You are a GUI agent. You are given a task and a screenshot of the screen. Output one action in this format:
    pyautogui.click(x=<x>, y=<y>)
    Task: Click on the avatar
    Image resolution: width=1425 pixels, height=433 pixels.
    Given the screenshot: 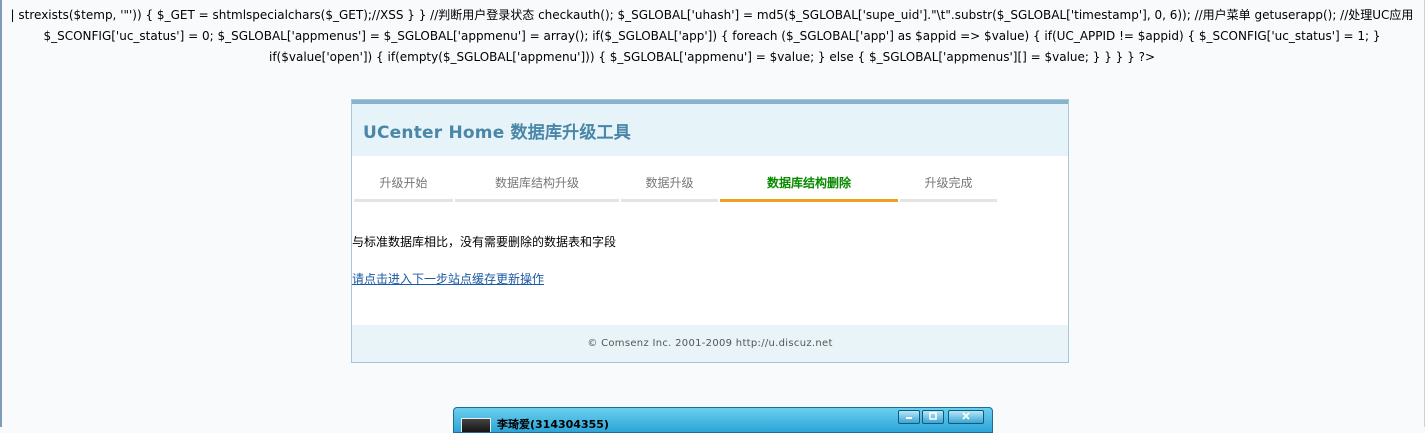 What is the action you would take?
    pyautogui.click(x=476, y=425)
    